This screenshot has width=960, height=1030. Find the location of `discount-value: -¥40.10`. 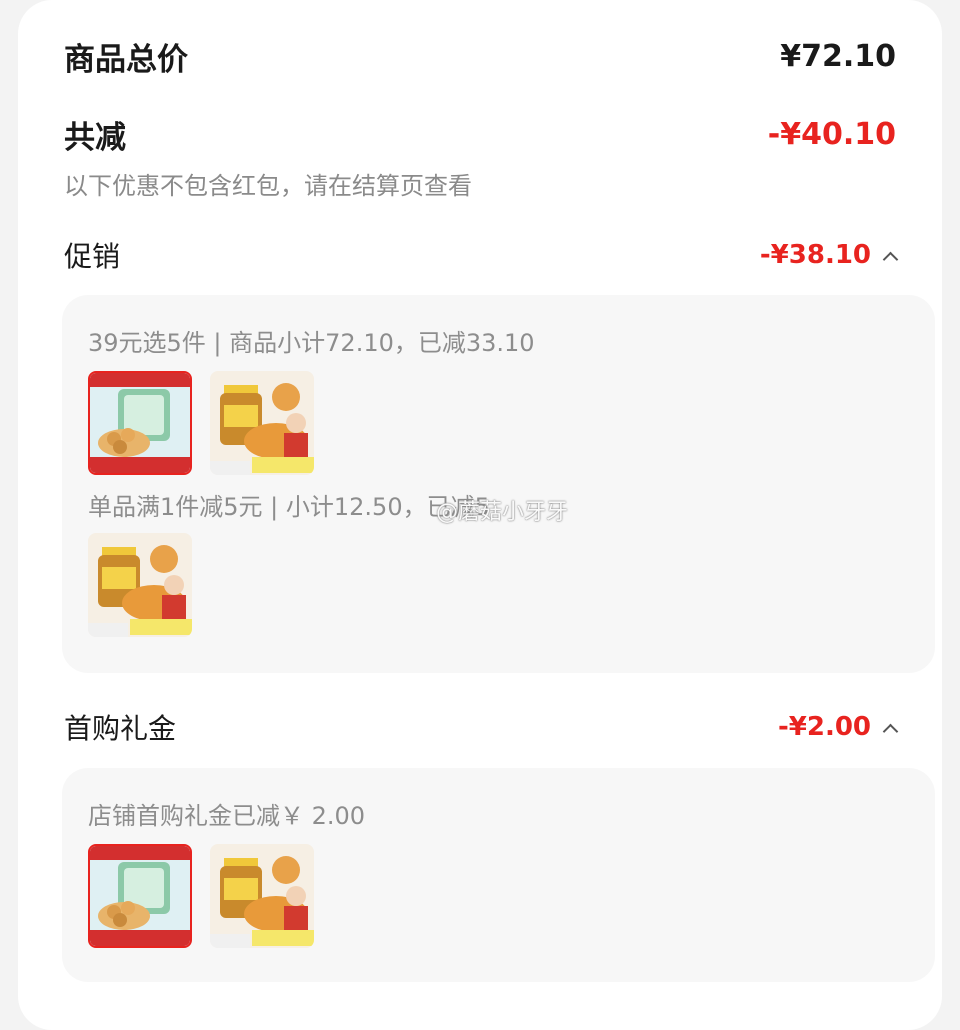

discount-value: -¥40.10 is located at coordinates (831, 134).